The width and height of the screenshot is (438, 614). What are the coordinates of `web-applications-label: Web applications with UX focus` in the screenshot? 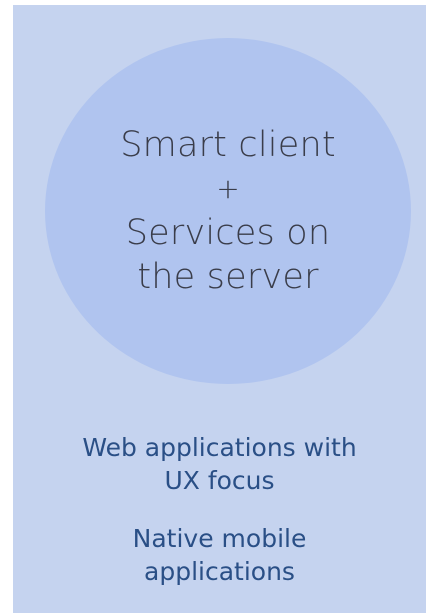 It's located at (219, 464).